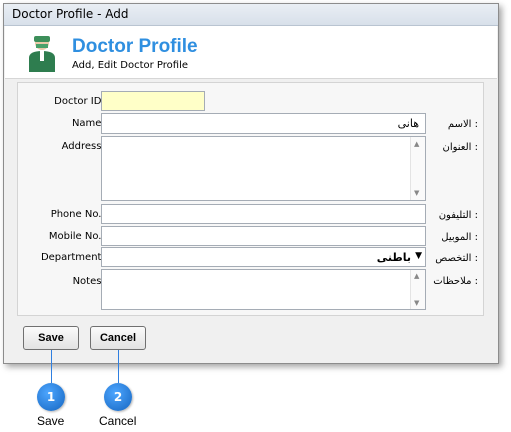 The height and width of the screenshot is (432, 511). What do you see at coordinates (81, 101) in the screenshot?
I see `doctor-id-label: Doctor ID :` at bounding box center [81, 101].